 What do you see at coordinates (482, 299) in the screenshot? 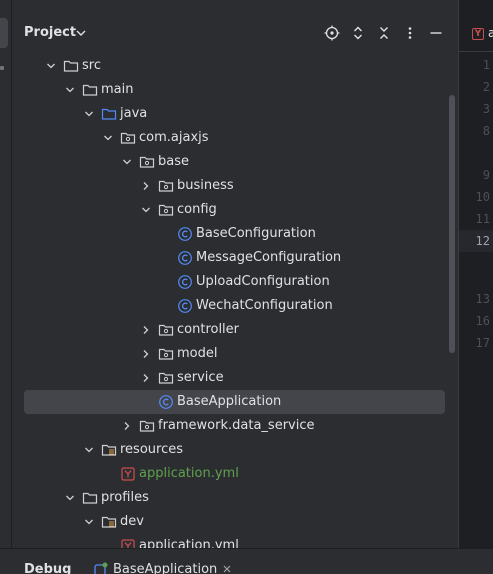
I see `line-number: 13` at bounding box center [482, 299].